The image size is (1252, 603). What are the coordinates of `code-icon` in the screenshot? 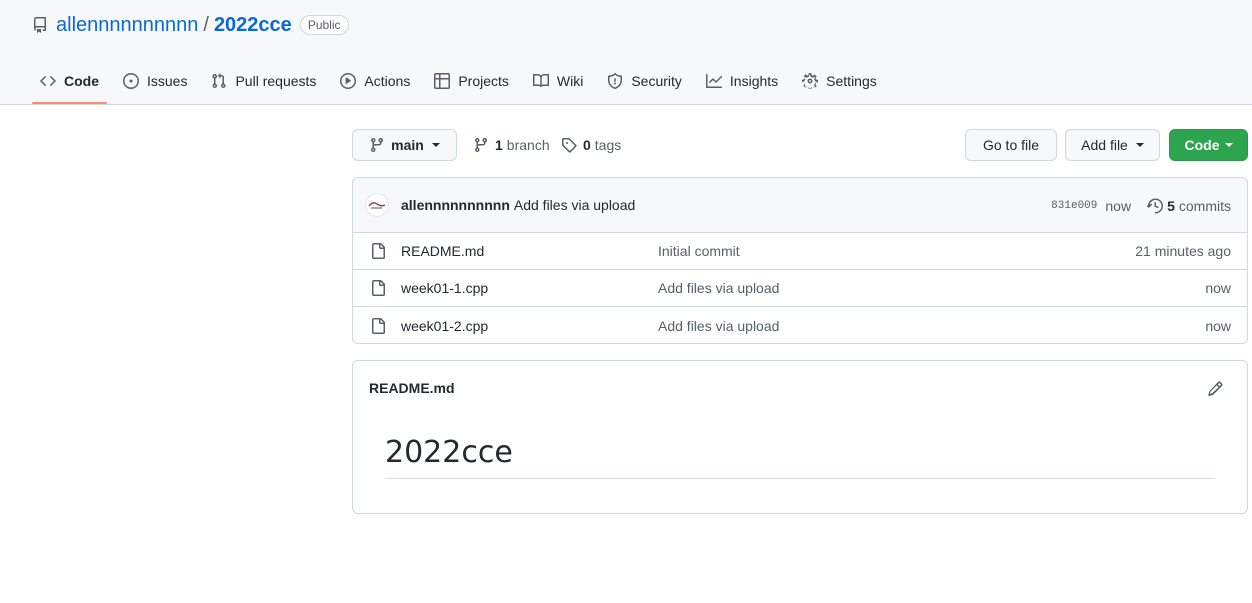 It's located at (48, 81).